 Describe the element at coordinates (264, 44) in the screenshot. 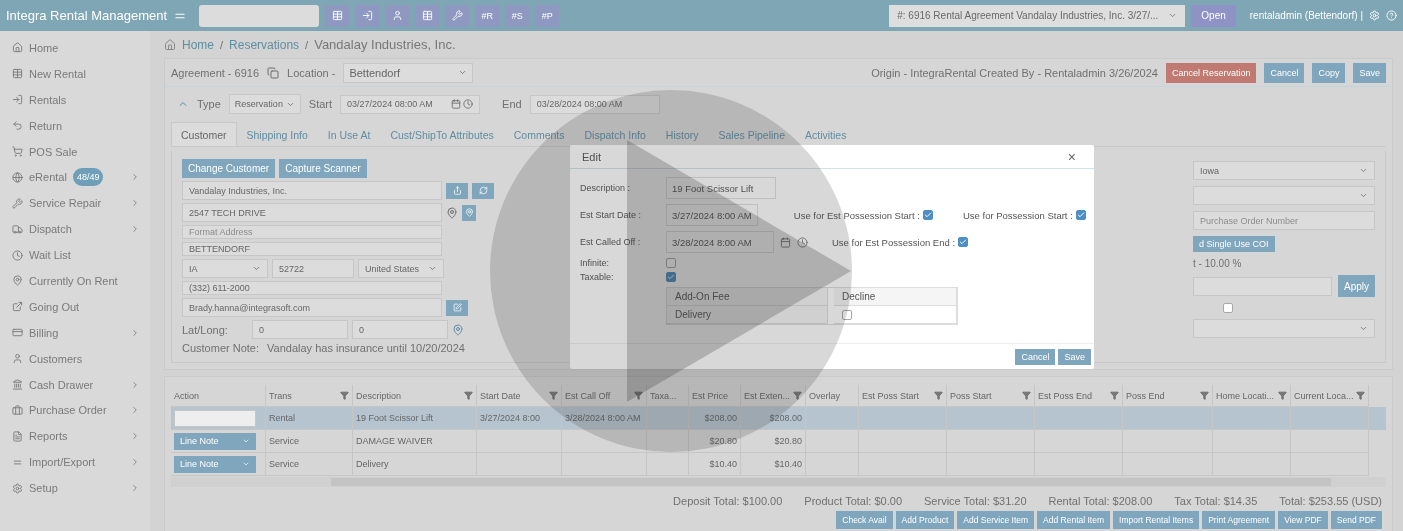

I see `breadcrumb-link: Reservations` at that location.